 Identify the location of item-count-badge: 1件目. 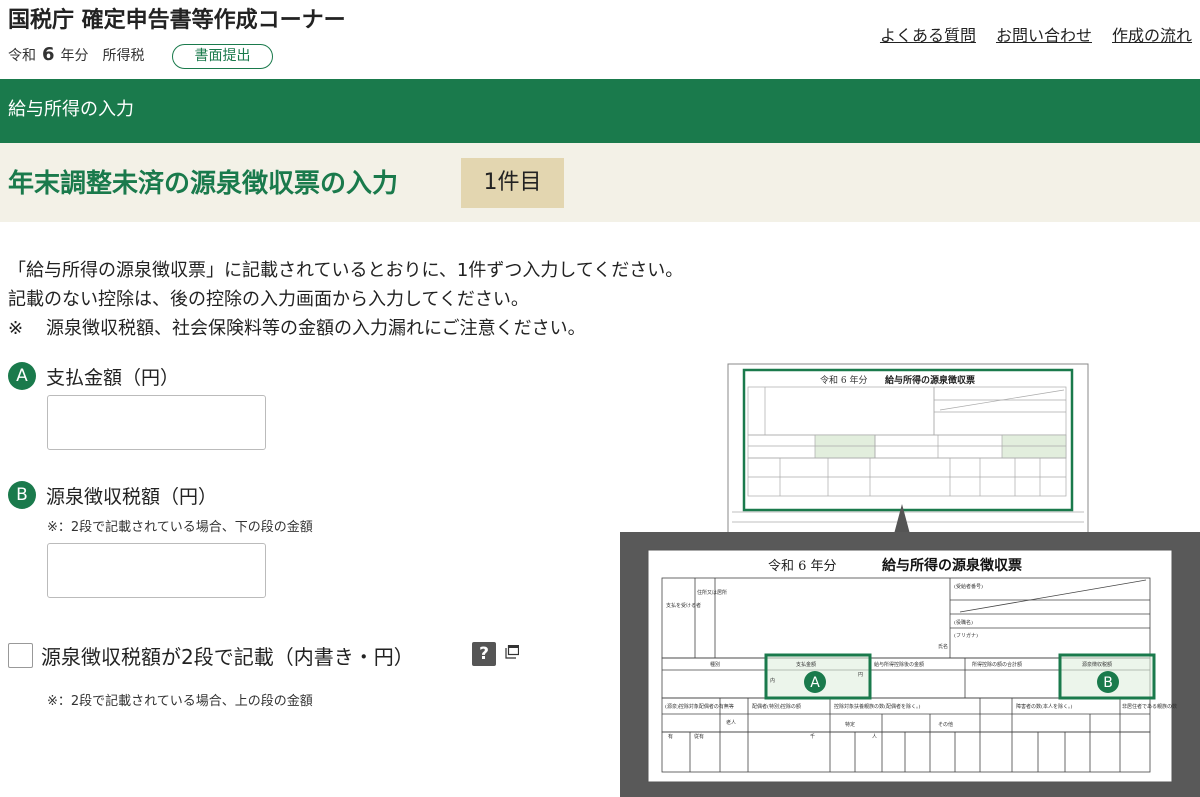
(512, 183).